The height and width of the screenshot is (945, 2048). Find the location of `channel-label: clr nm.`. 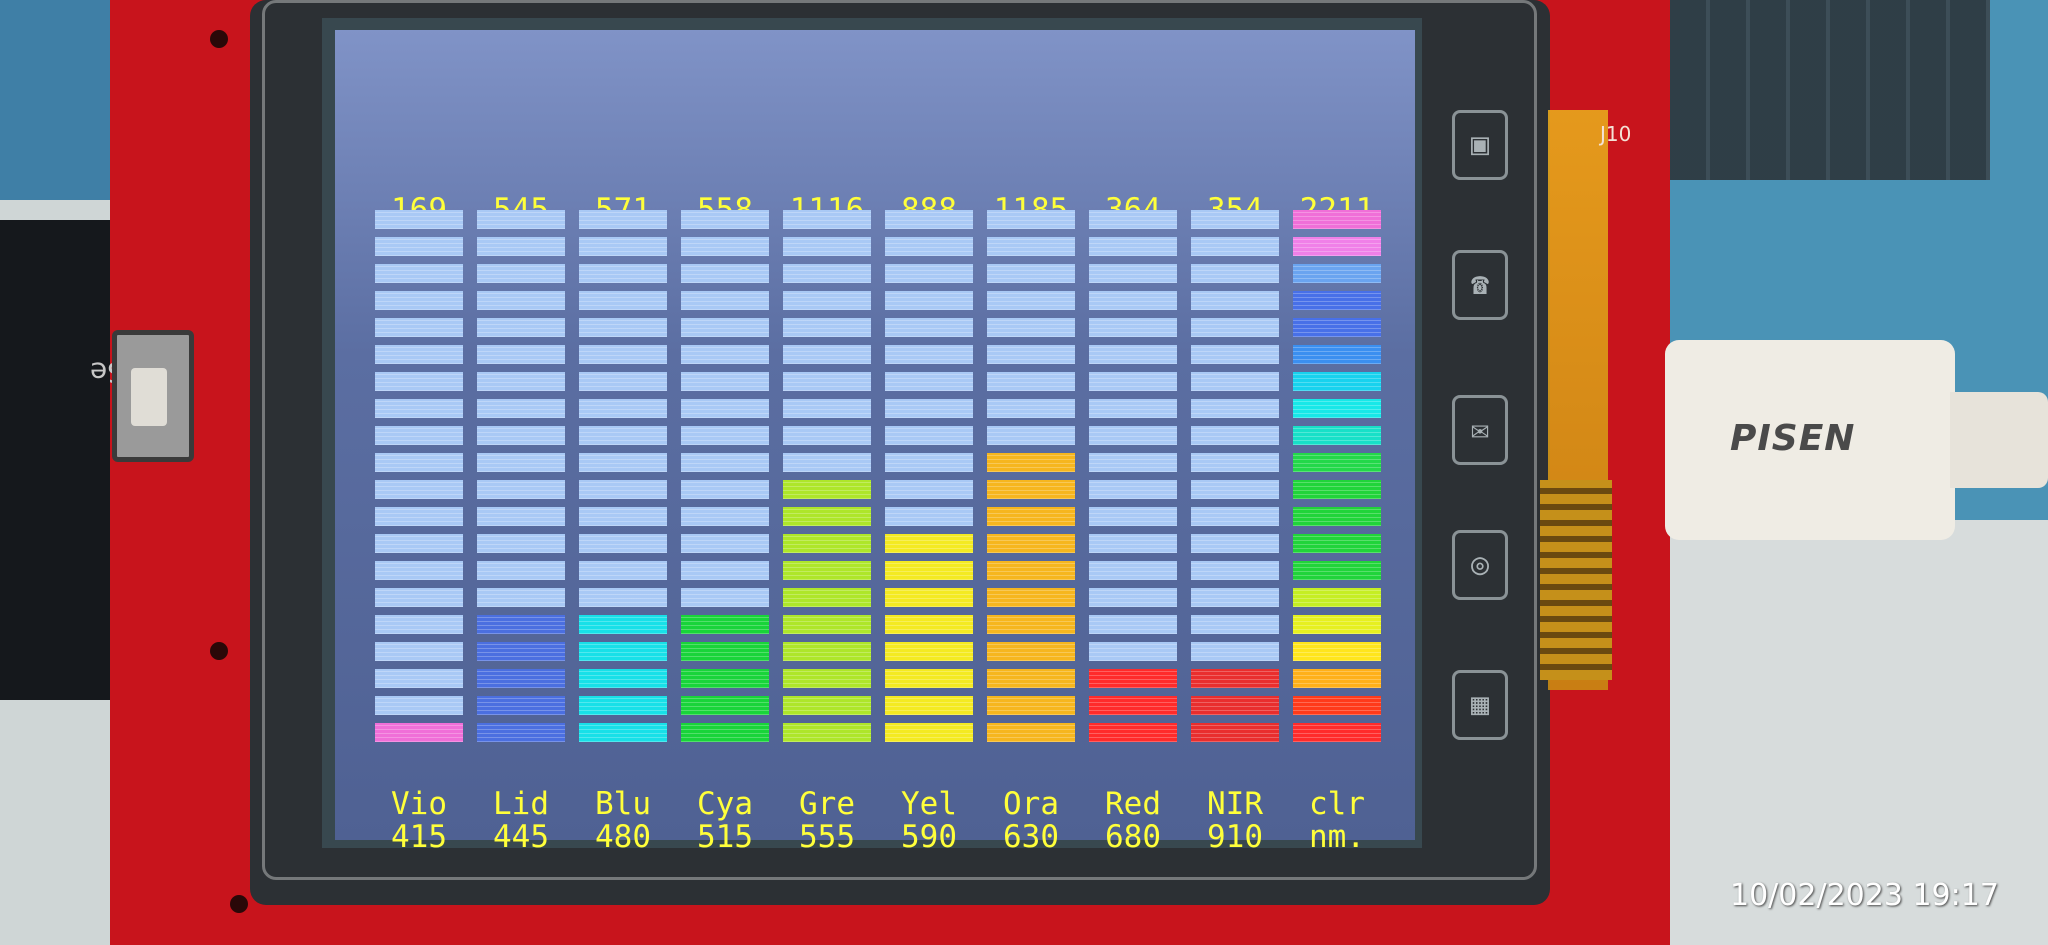

channel-label: clr nm. is located at coordinates (1337, 820).